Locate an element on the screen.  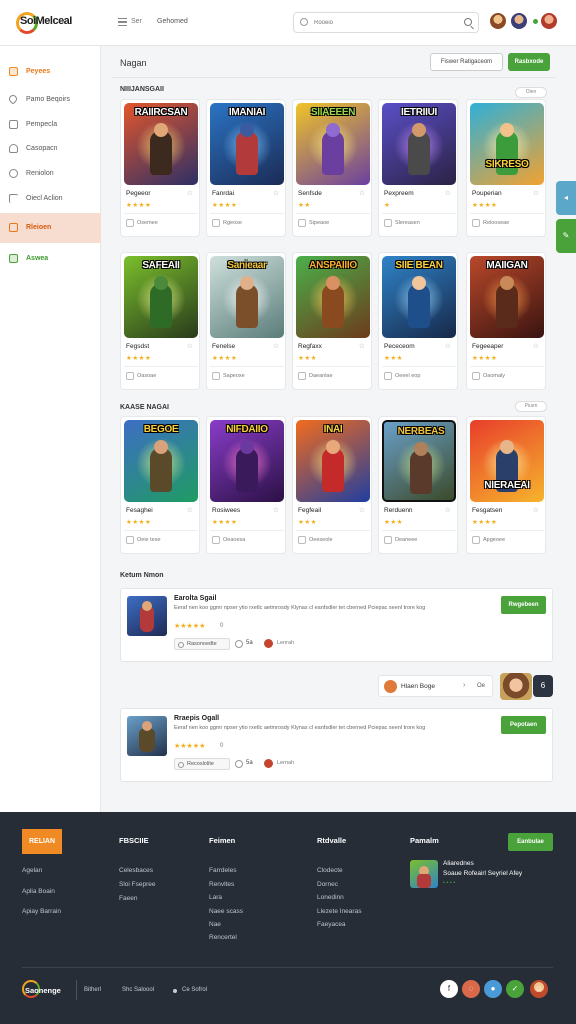
game-card: SAFEAII Fegsdst ☆ ★★★★ Oasoae is located at coordinates (160, 321).